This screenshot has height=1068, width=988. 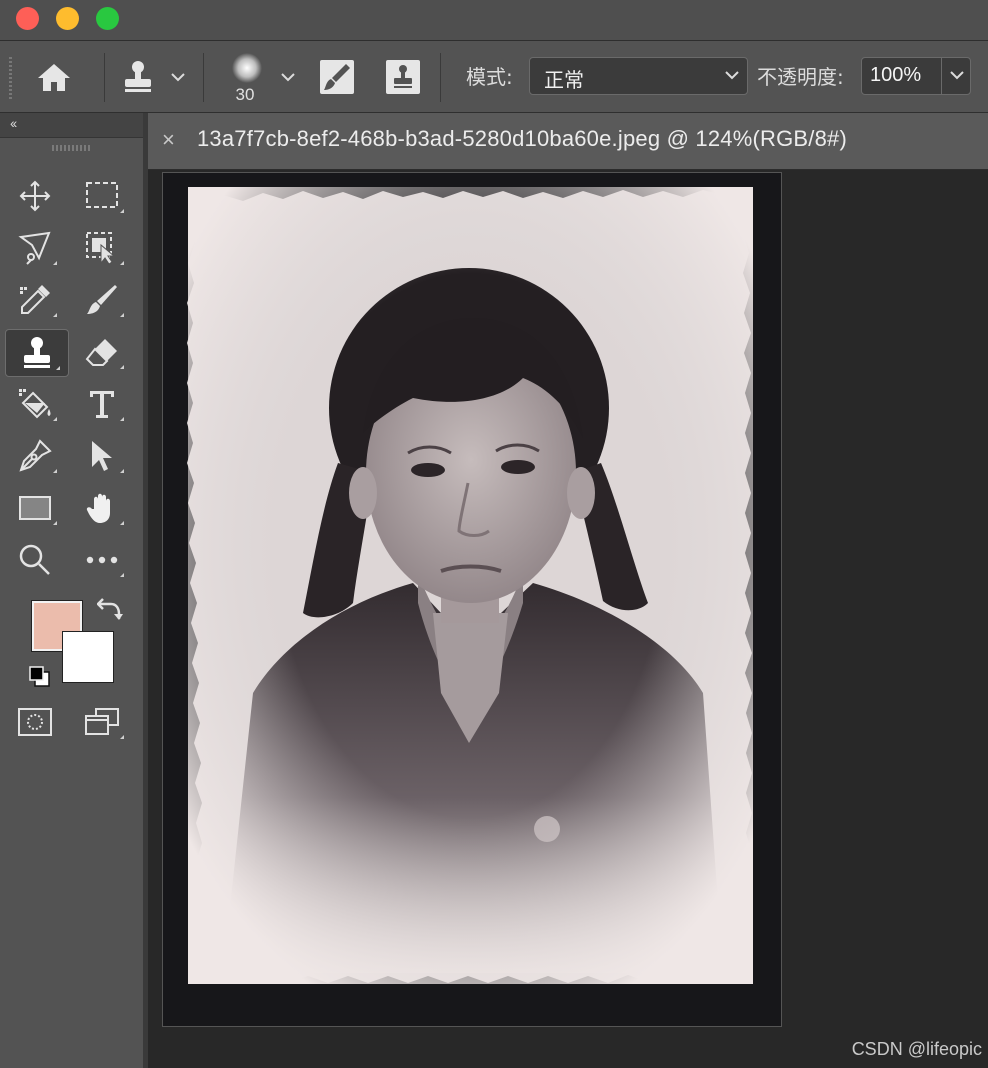 I want to click on quick-mask-icon, so click(x=35, y=722).